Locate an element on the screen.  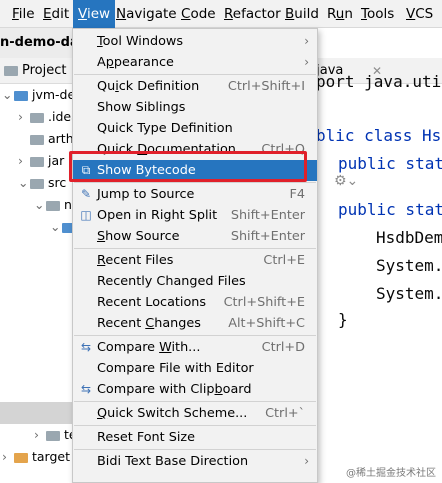
menu-item-label: Jump to Source is located at coordinates (146, 194).